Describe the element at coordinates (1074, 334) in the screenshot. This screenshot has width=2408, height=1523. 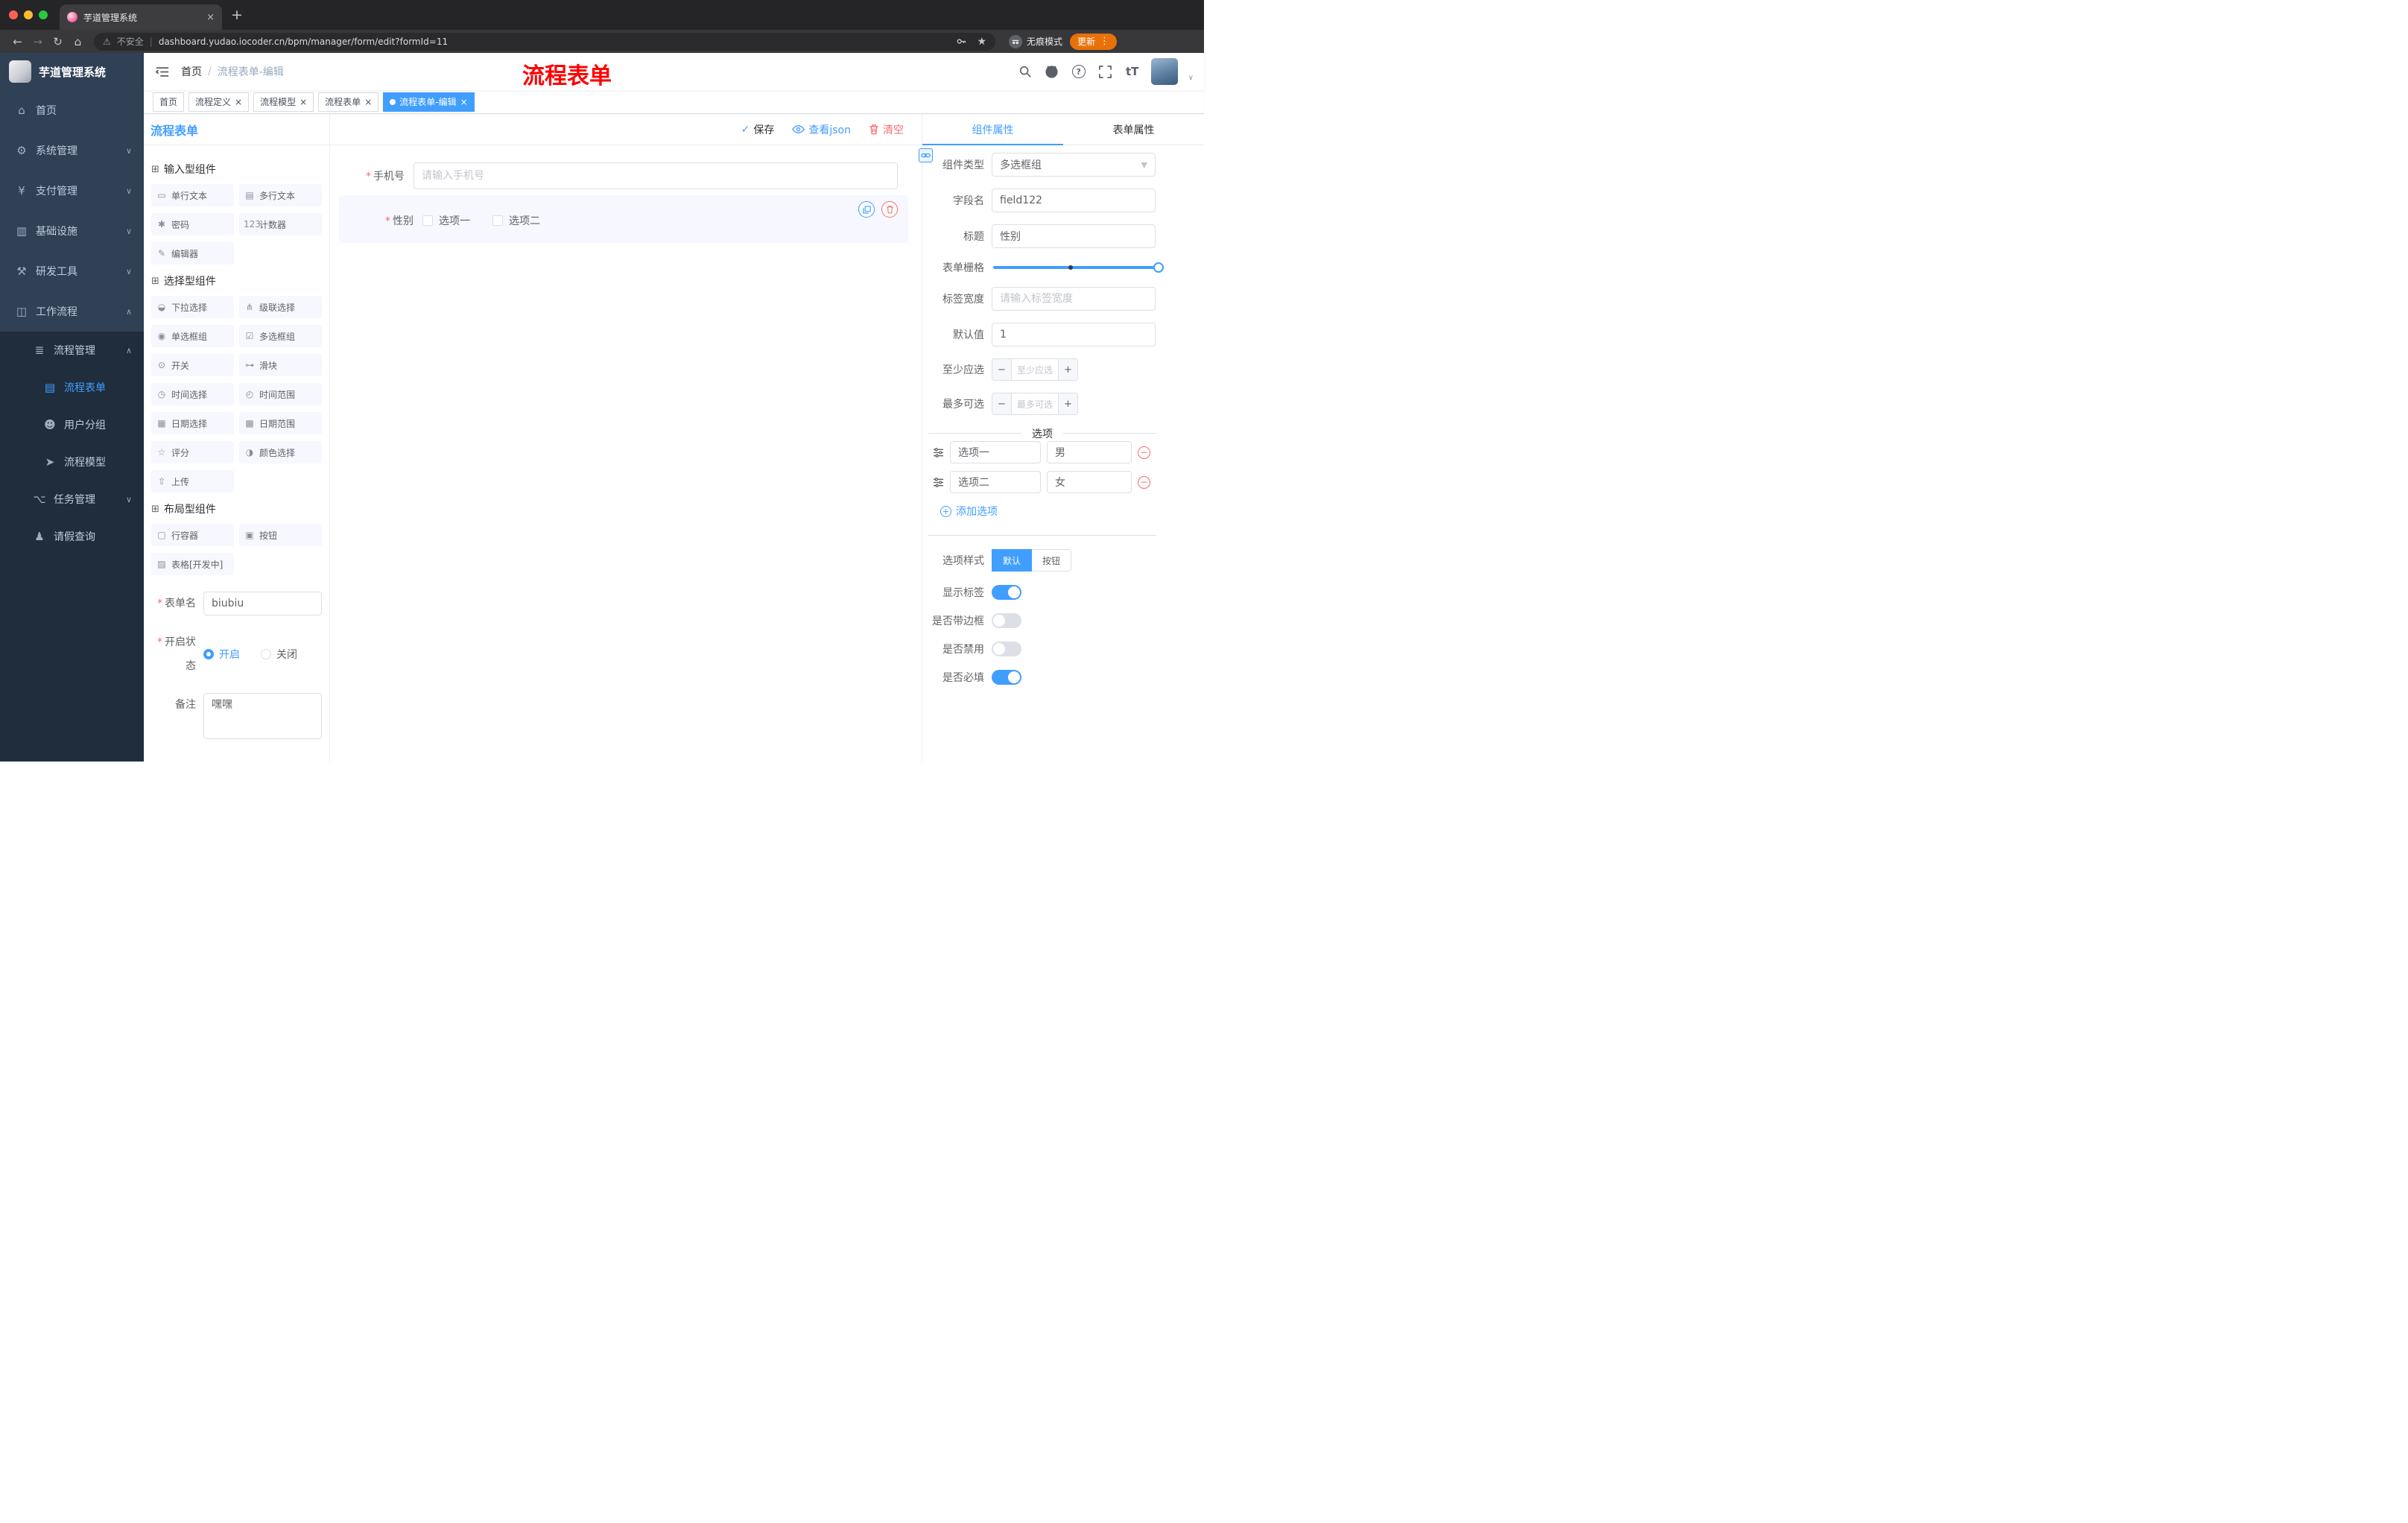
I see `default-value-input` at that location.